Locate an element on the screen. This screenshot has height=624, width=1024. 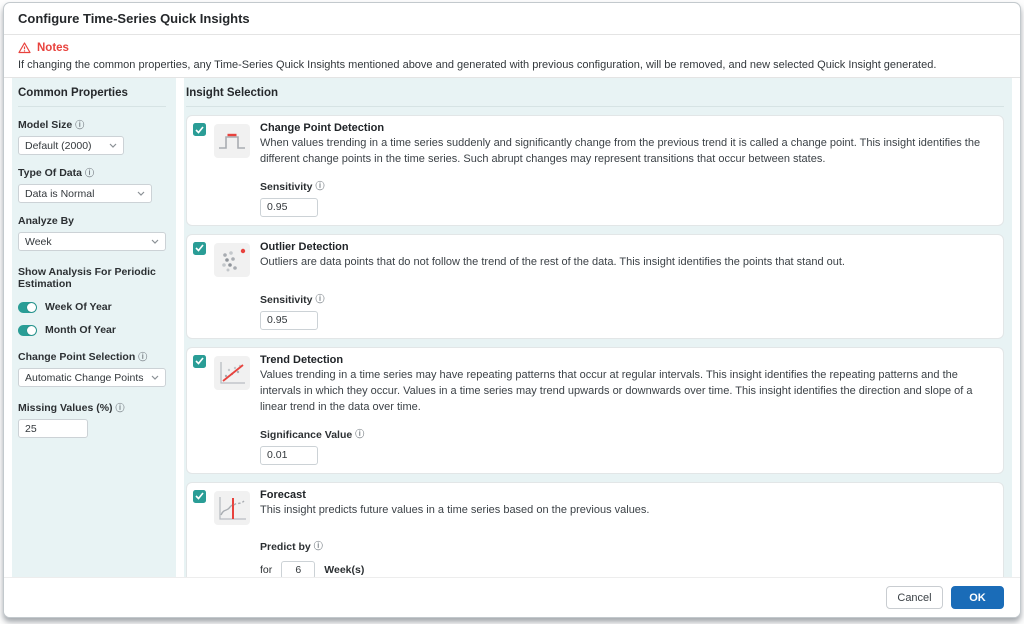
ok-button: OK is located at coordinates (977, 597).